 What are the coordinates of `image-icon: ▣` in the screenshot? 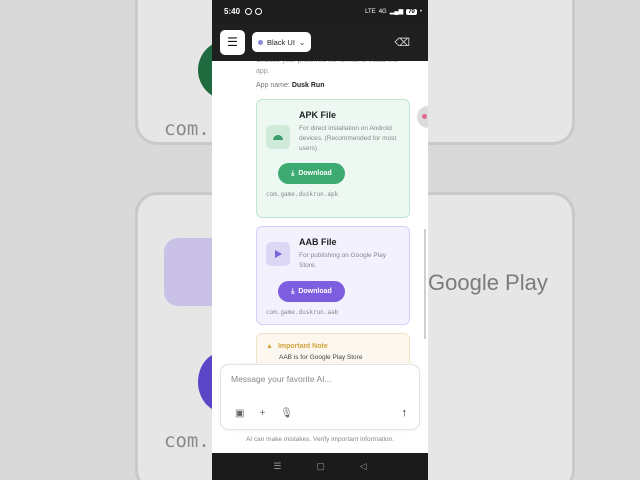 It's located at (239, 413).